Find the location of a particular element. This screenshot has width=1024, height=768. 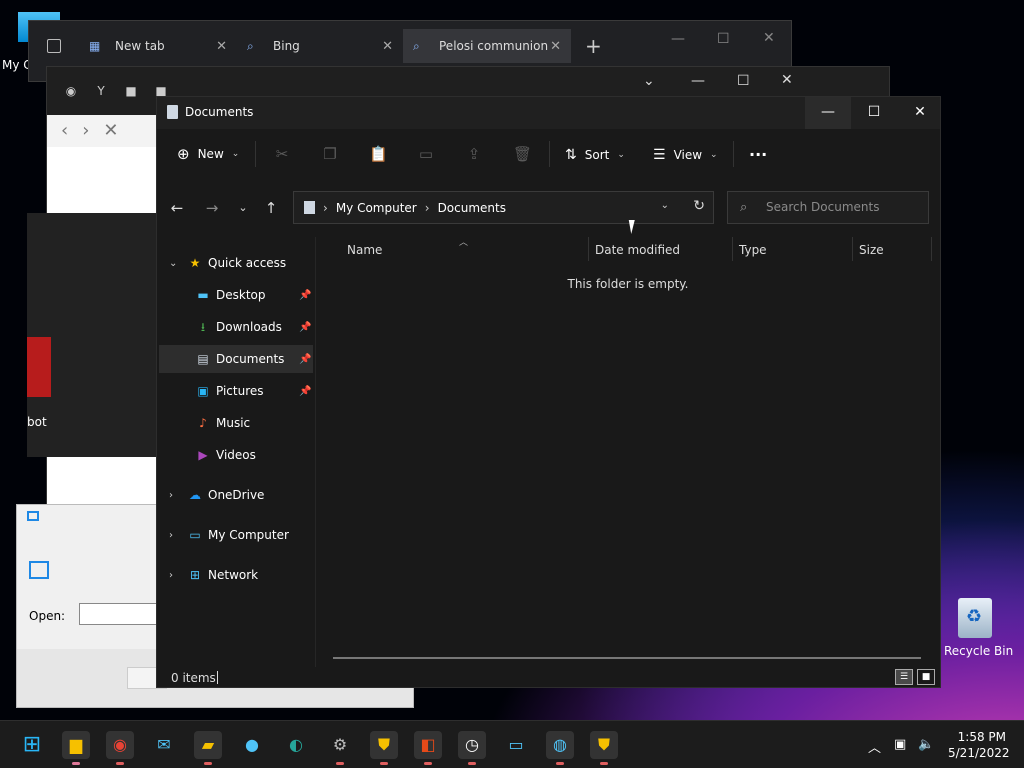

large-icons-view-icon: ■ is located at coordinates (926, 677).